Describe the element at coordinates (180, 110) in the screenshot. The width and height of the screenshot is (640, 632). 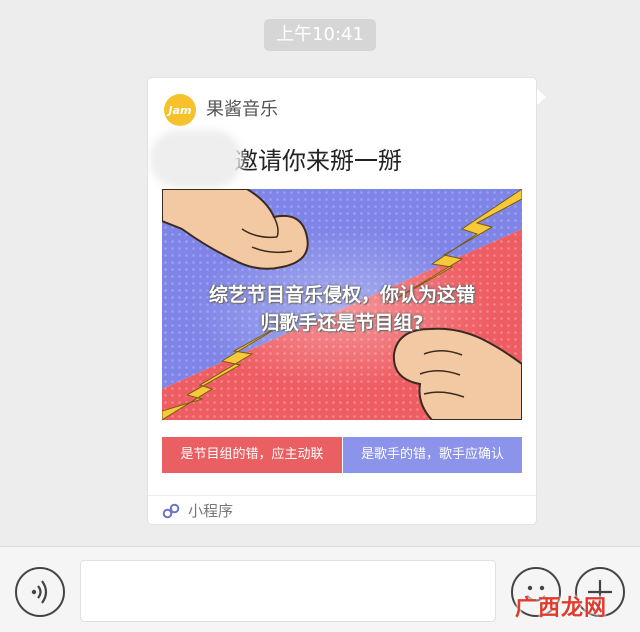
I see `app-logo: Jam` at that location.